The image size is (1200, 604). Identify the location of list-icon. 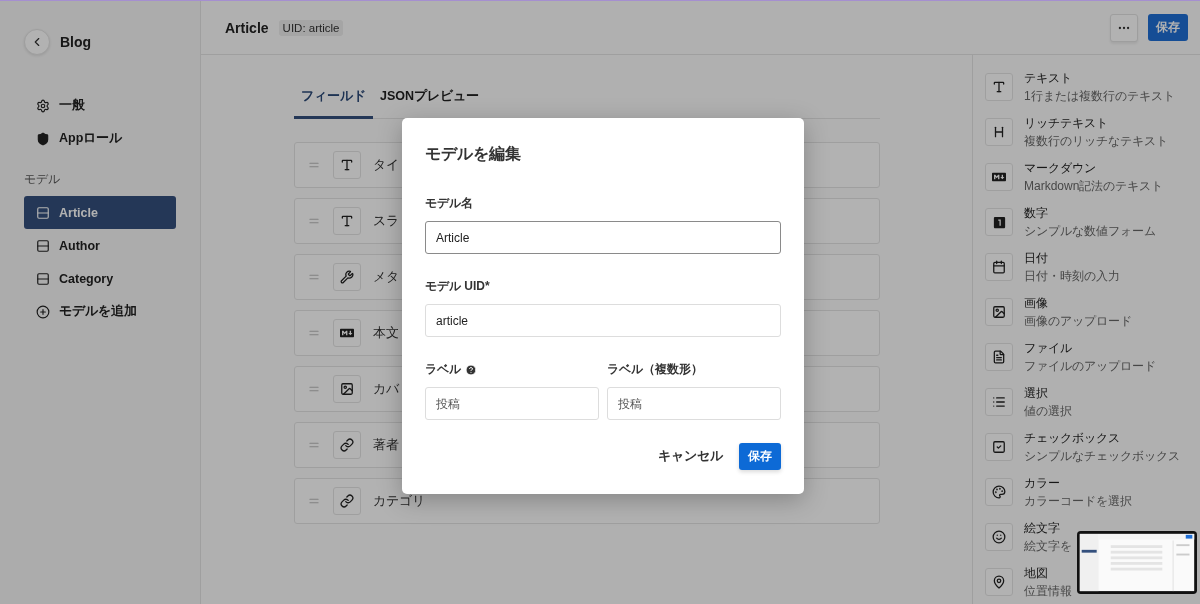
(999, 402).